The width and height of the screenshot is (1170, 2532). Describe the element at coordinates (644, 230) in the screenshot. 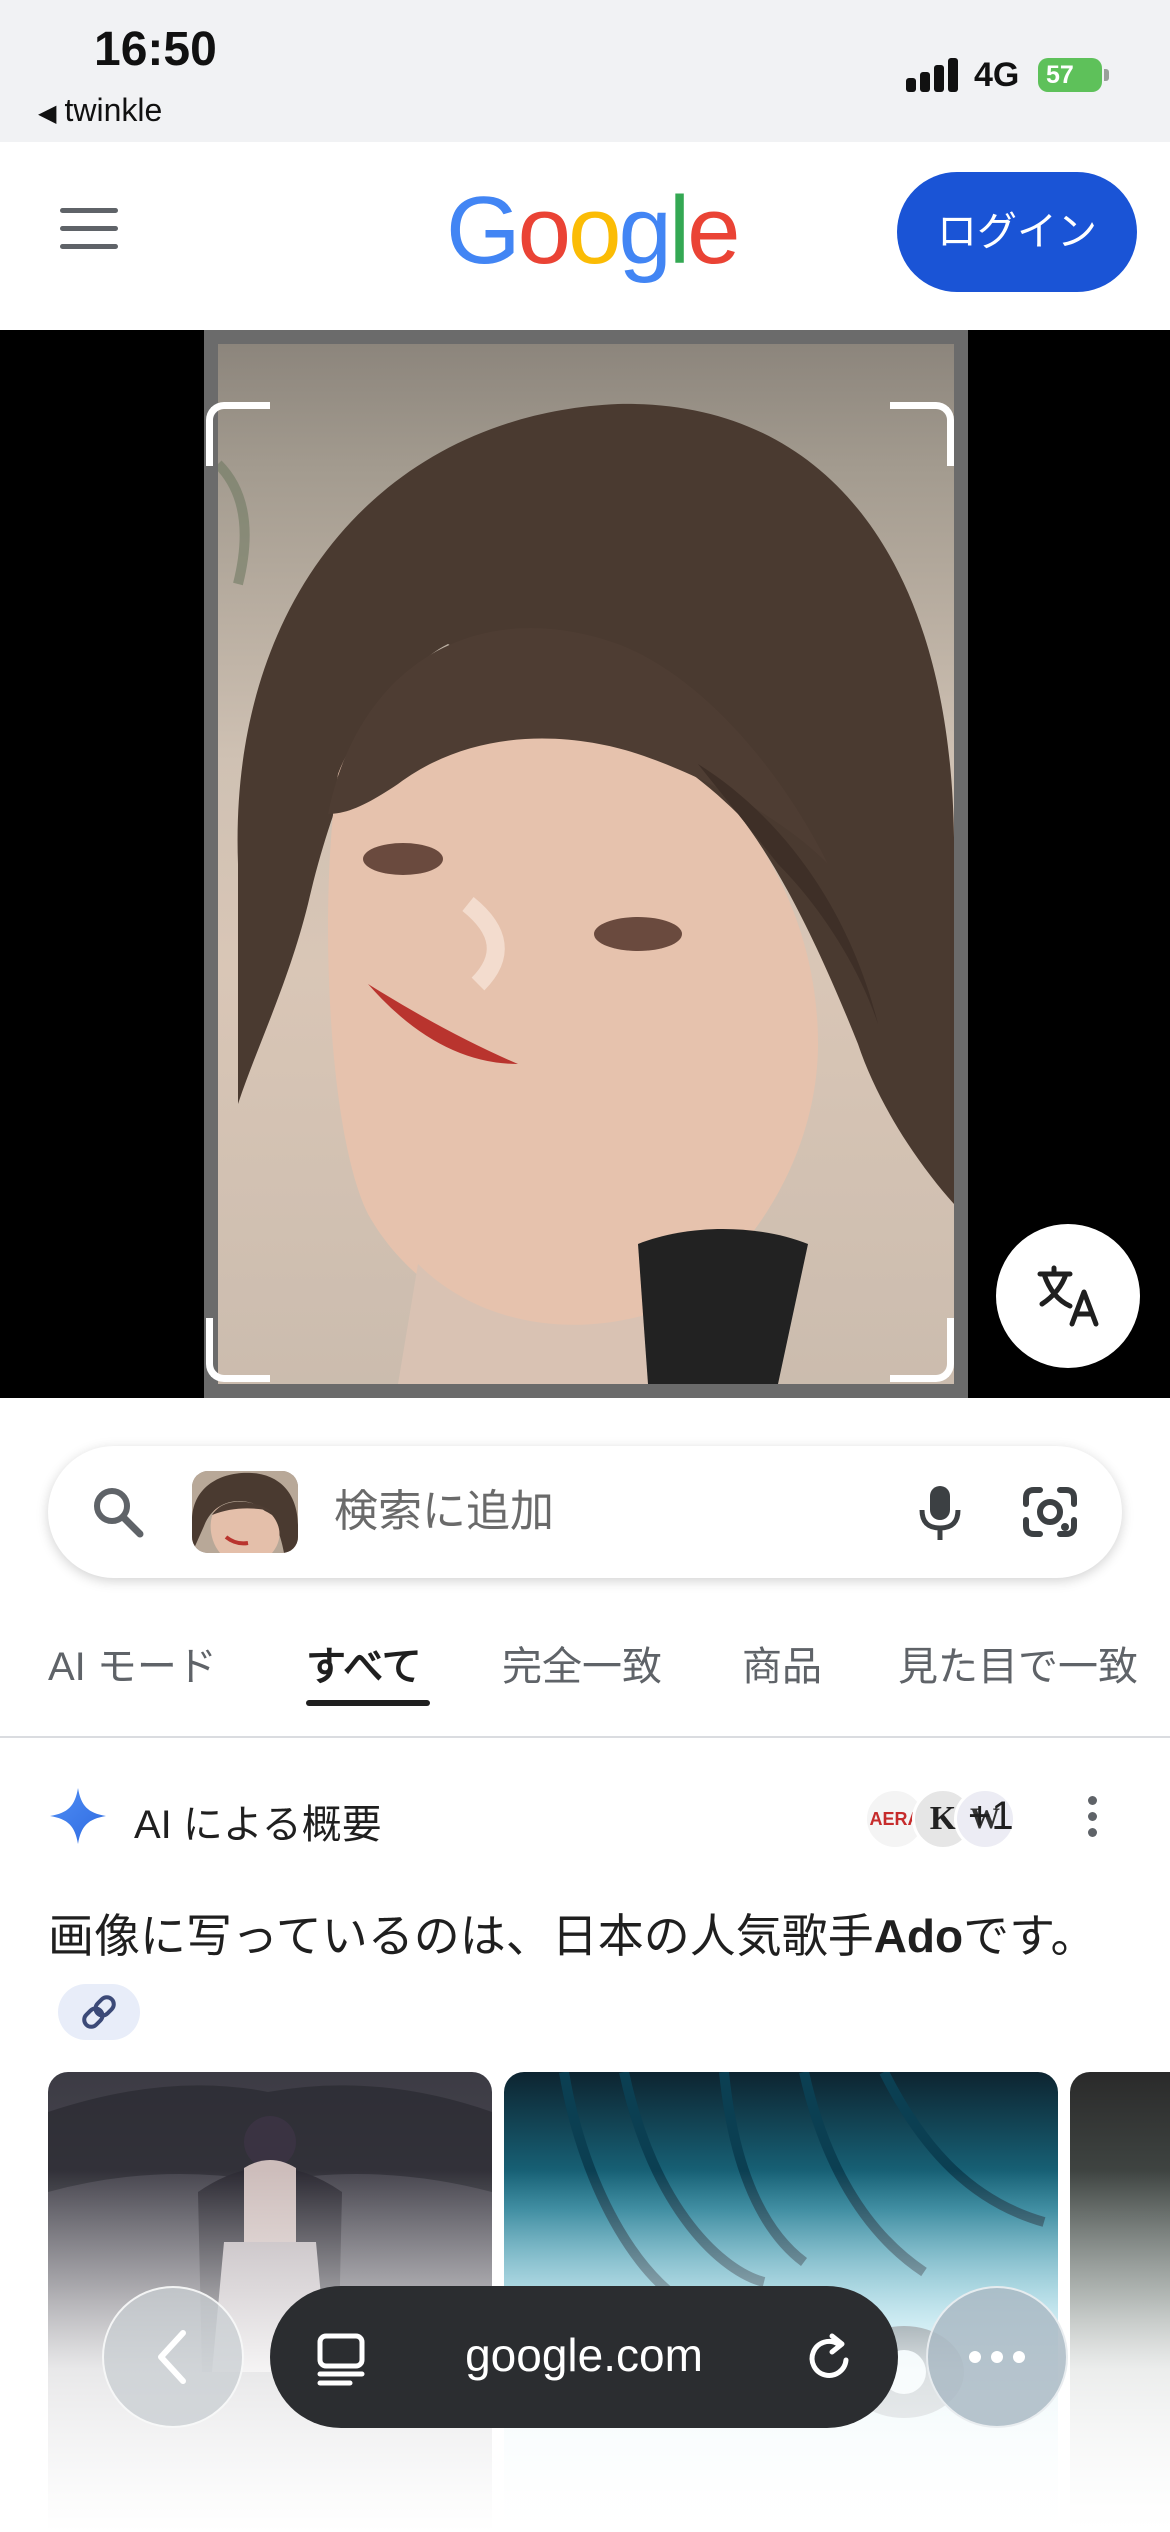

I see `google-logo-letter: g` at that location.